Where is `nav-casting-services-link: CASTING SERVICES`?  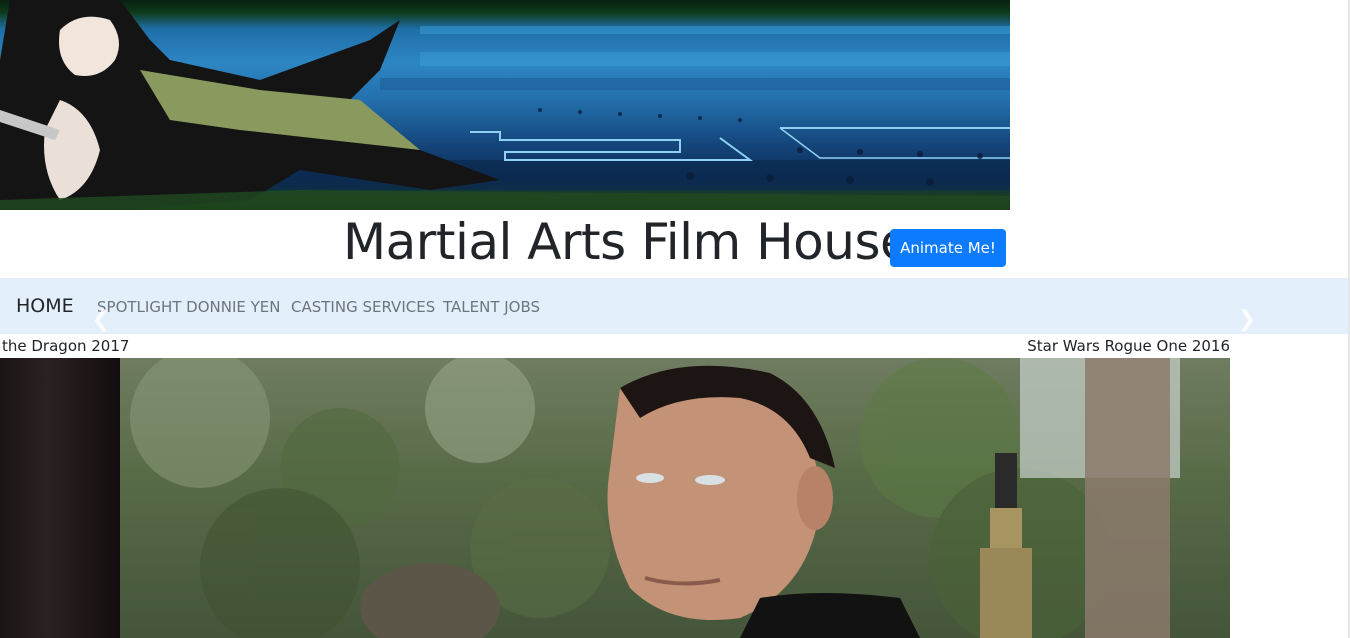
nav-casting-services-link: CASTING SERVICES is located at coordinates (363, 307).